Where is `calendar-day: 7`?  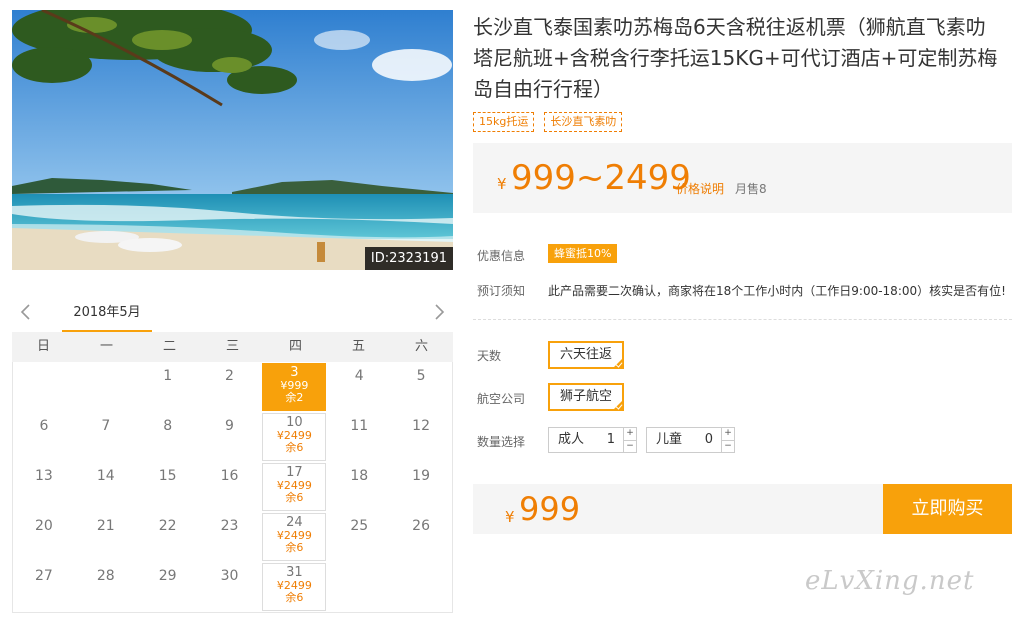
calendar-day: 7 is located at coordinates (106, 426).